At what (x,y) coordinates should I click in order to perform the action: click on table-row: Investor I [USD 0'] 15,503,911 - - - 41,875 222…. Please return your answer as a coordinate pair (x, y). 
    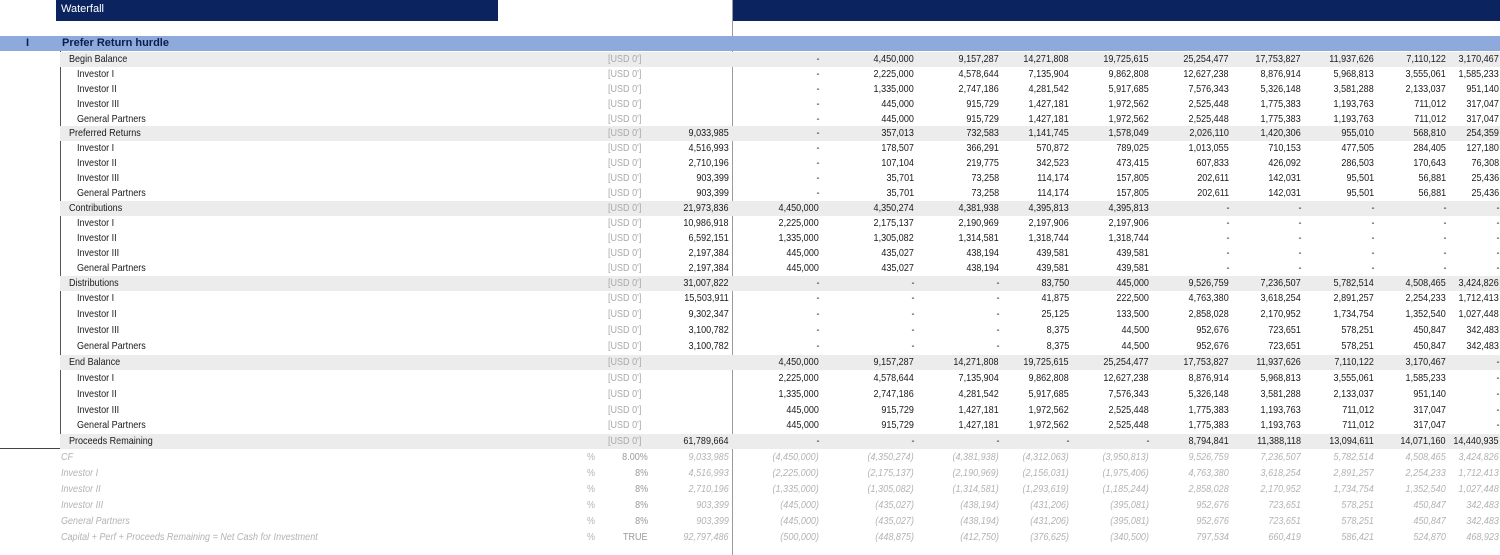
    Looking at the image, I should click on (750, 298).